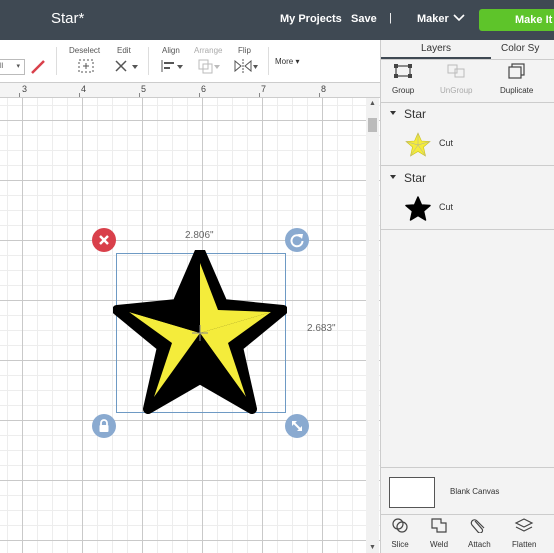 The height and width of the screenshot is (553, 554). I want to click on rotate-icon, so click(297, 241).